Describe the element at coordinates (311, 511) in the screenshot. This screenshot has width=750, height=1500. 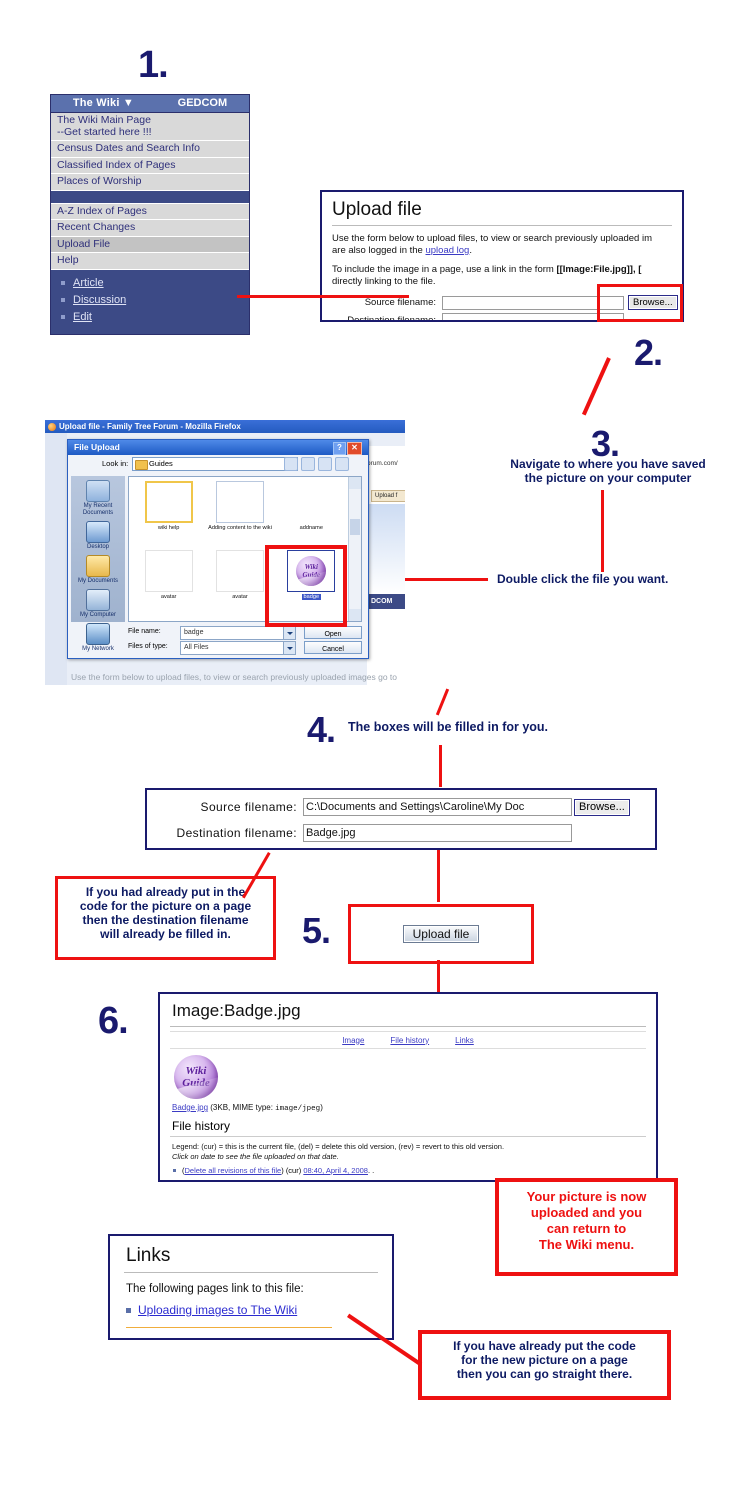
I see `file-item: addname` at that location.